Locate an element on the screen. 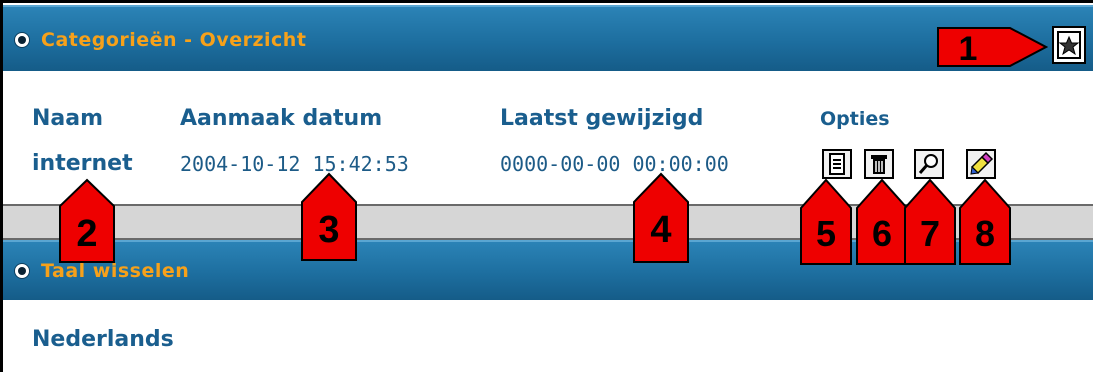 The width and height of the screenshot is (1093, 372). add-category-icon is located at coordinates (1069, 45).